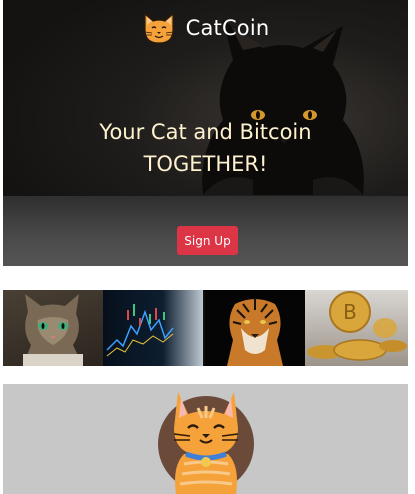 Image resolution: width=415 pixels, height=494 pixels. I want to click on headline-line-2: TOGETHER!, so click(205, 164).